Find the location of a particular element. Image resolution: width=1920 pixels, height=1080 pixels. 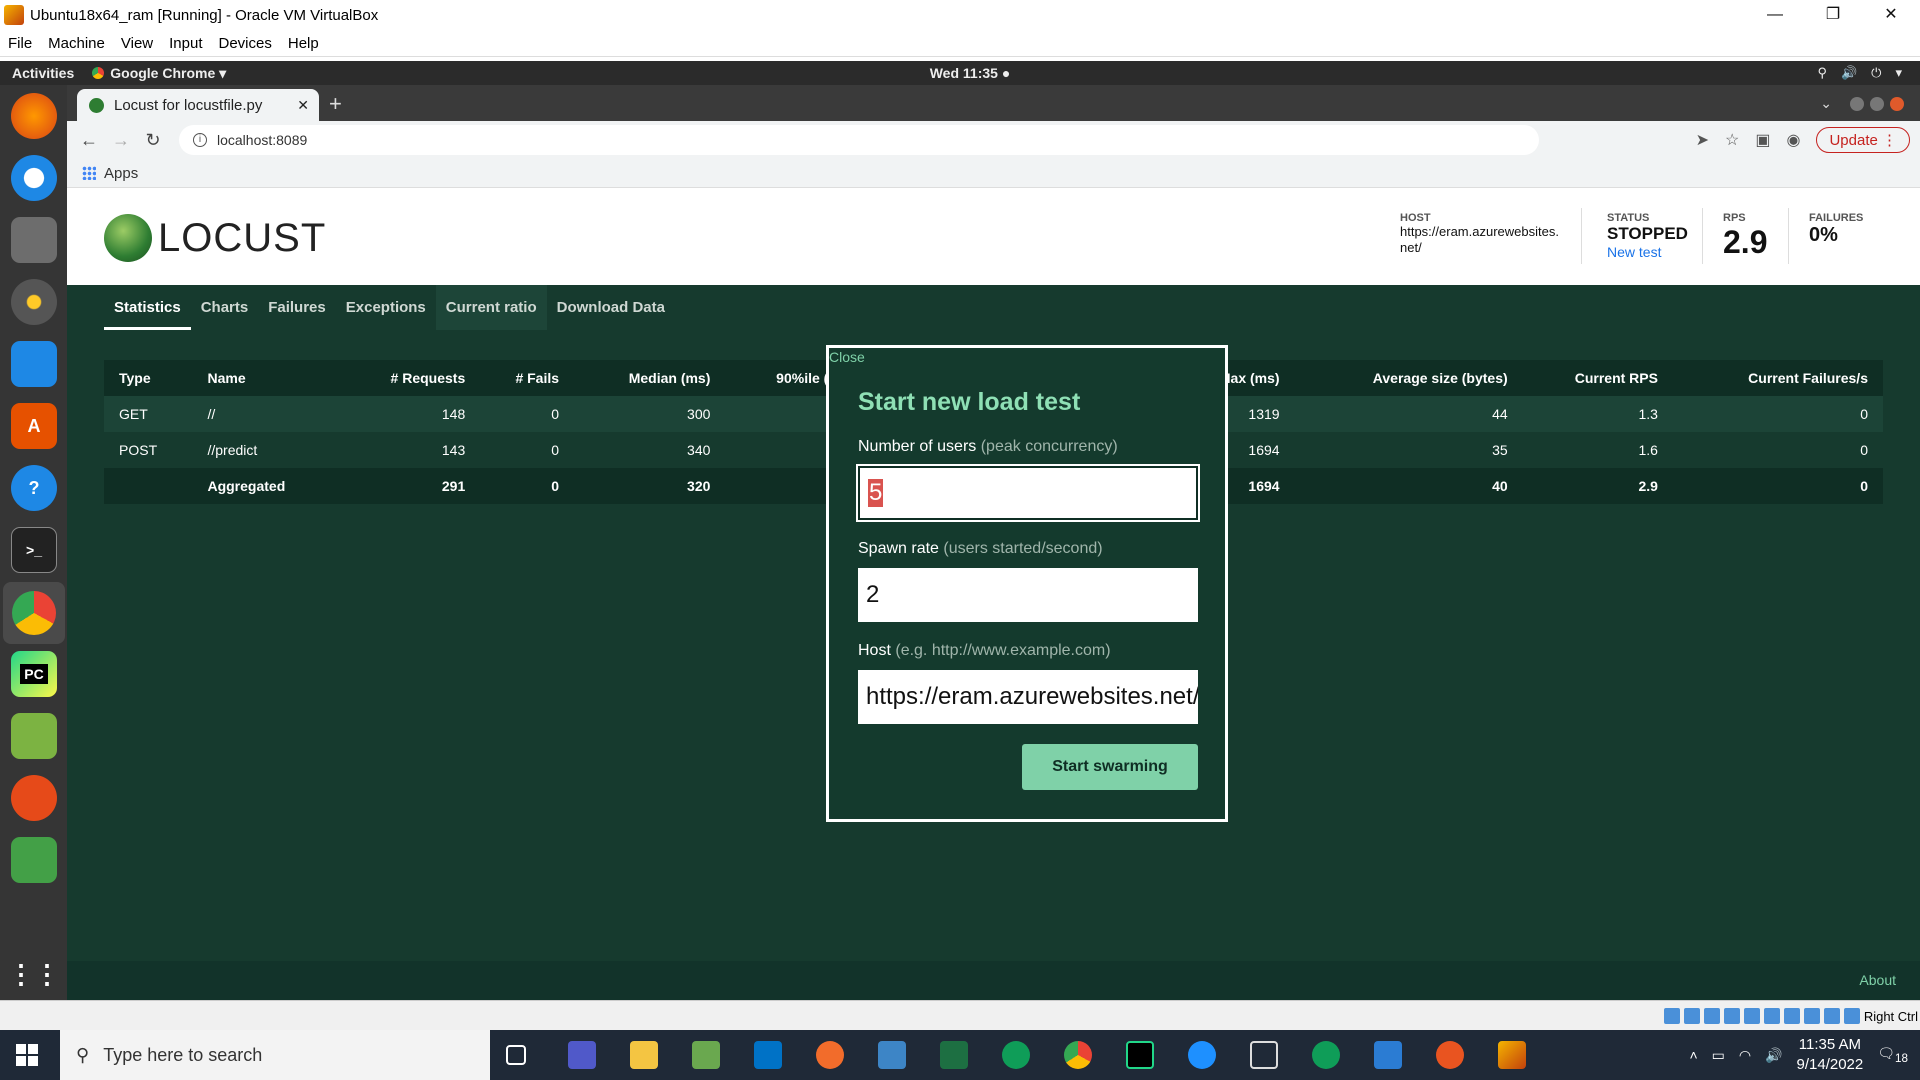

column-header: # Requests is located at coordinates (411, 378).